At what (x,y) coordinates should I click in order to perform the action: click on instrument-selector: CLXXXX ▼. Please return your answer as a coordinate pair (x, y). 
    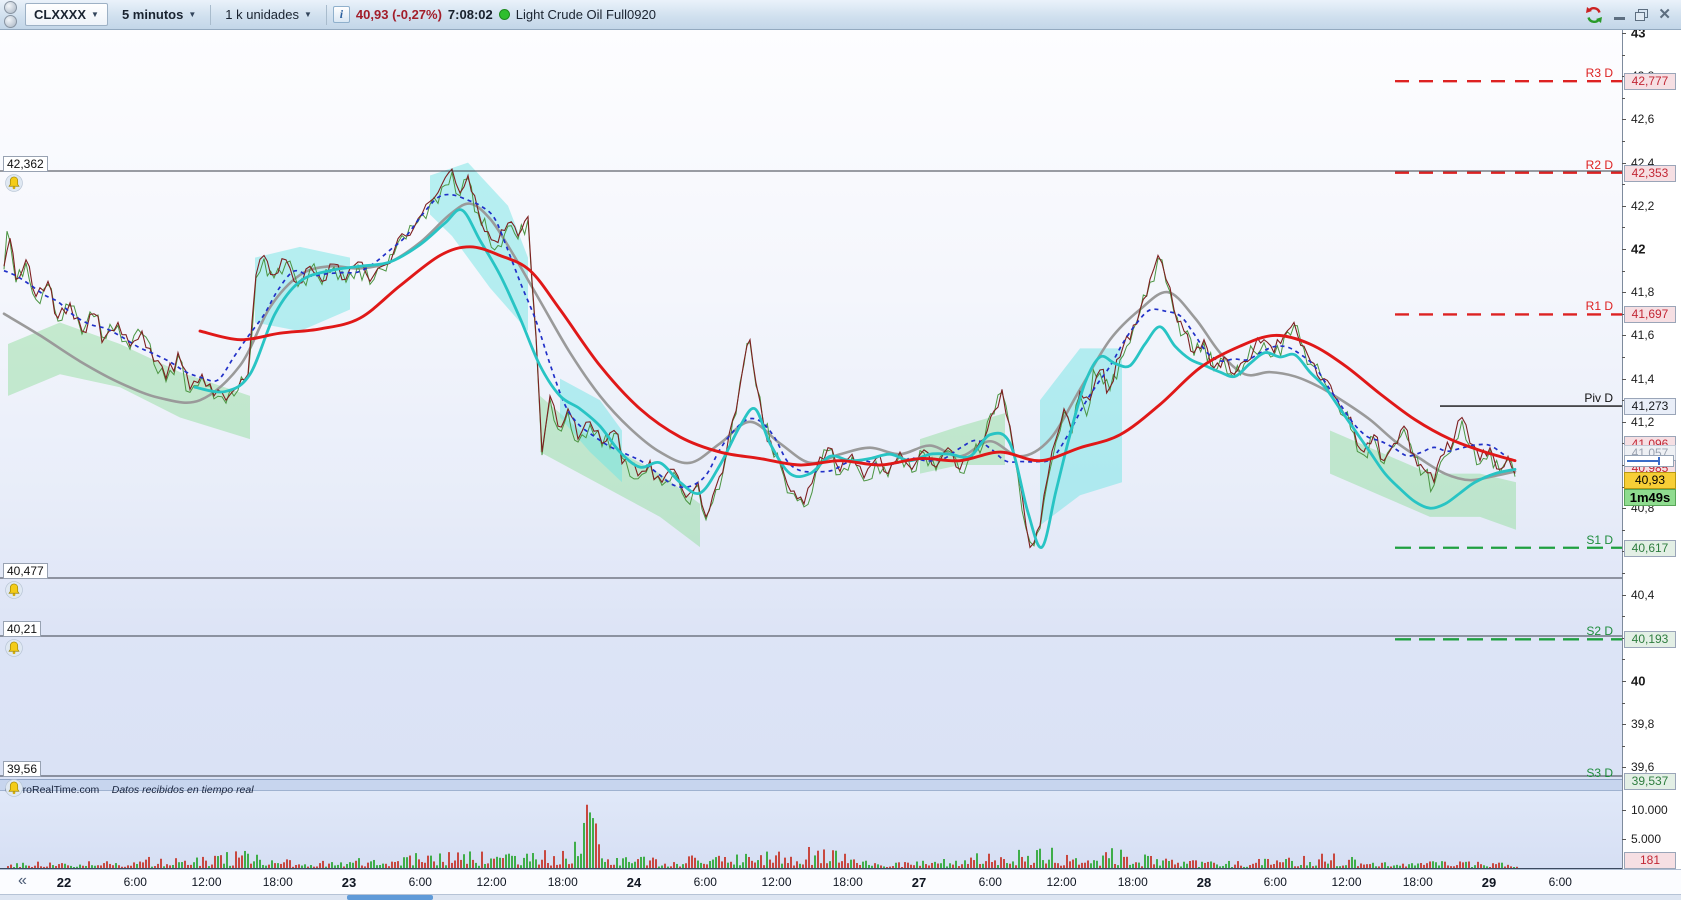
    Looking at the image, I should click on (66, 14).